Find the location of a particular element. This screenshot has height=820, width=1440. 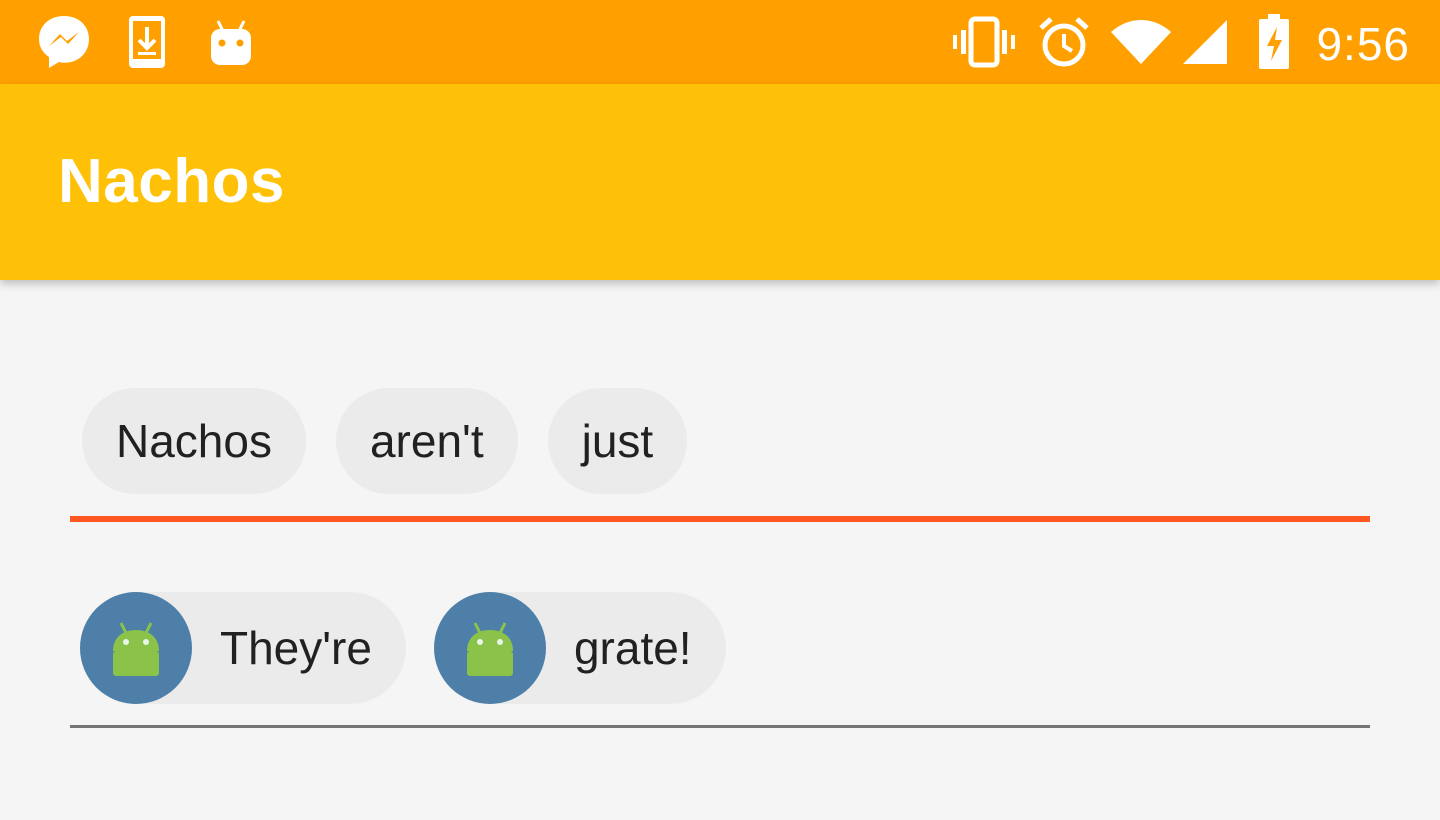

alarm-icon is located at coordinates (1064, 42).